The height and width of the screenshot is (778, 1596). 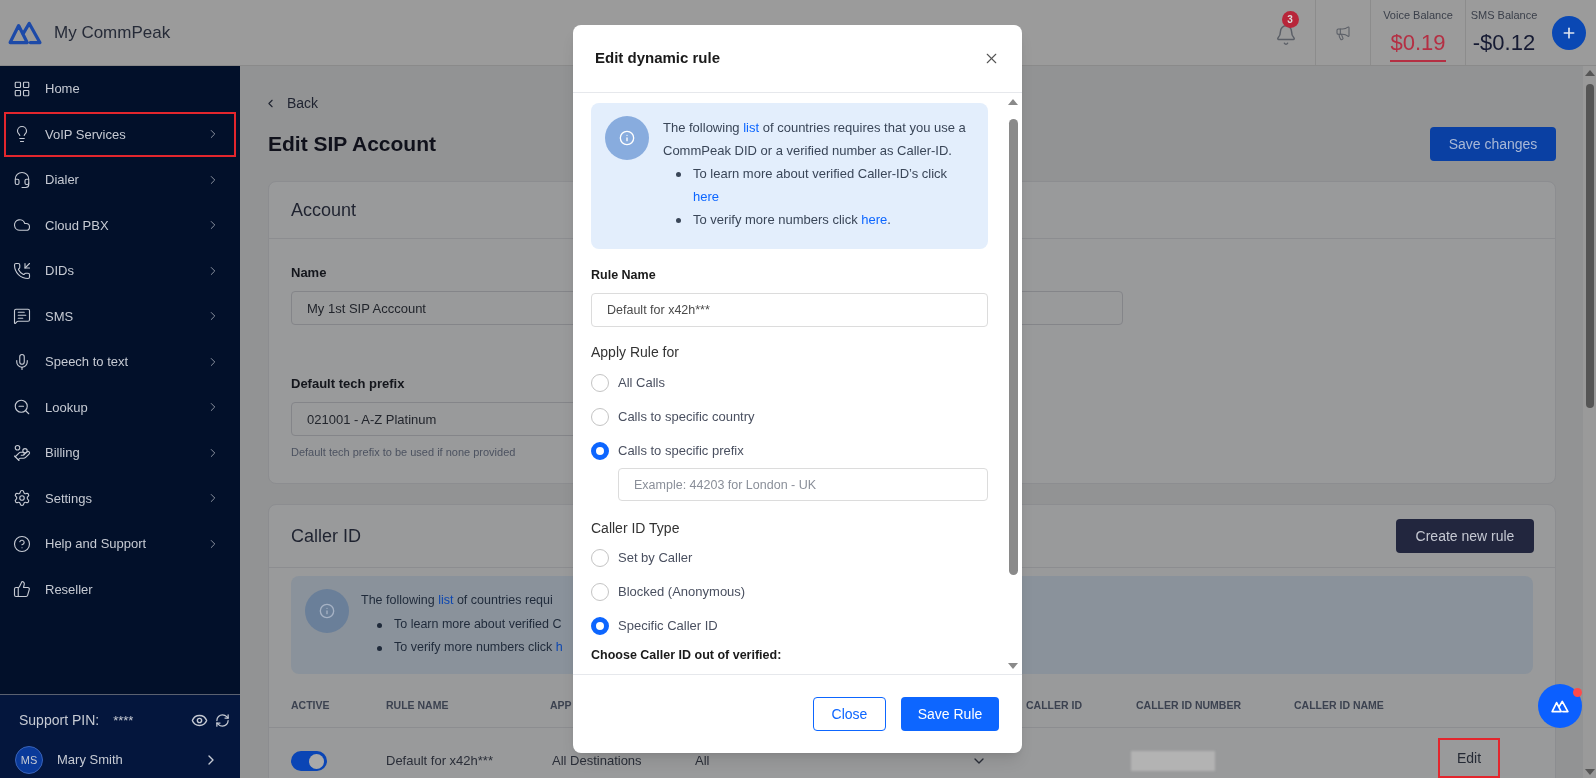 I want to click on sidebar-item: DIDs, so click(x=120, y=271).